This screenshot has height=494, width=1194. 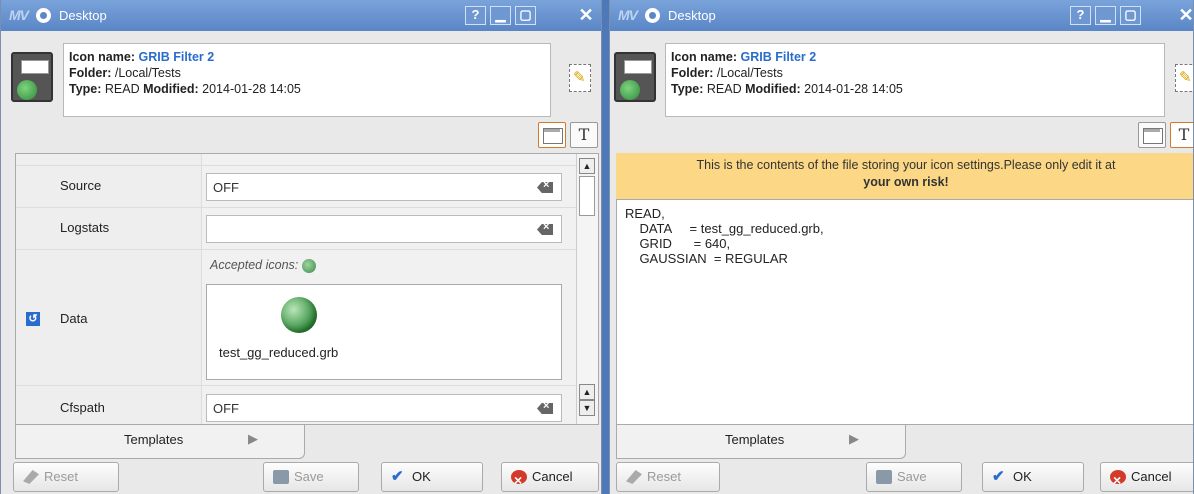 I want to click on property-row-cfspath: Cfspath OFF, so click(x=296, y=405).